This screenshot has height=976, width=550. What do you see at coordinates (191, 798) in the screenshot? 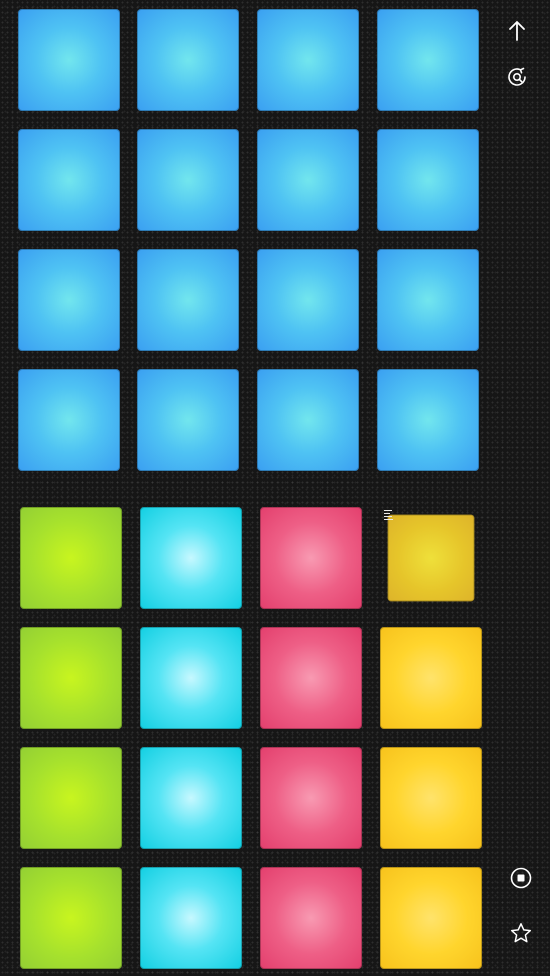
I see `bottom-pad-cyan-r3c2` at bounding box center [191, 798].